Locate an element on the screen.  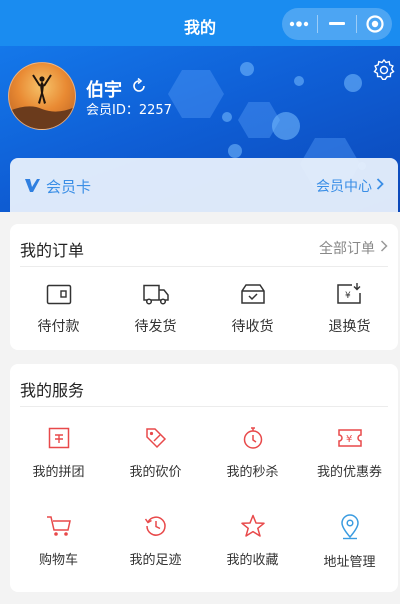
service-coupons: ¥ 我的优惠券 is located at coordinates (349, 453).